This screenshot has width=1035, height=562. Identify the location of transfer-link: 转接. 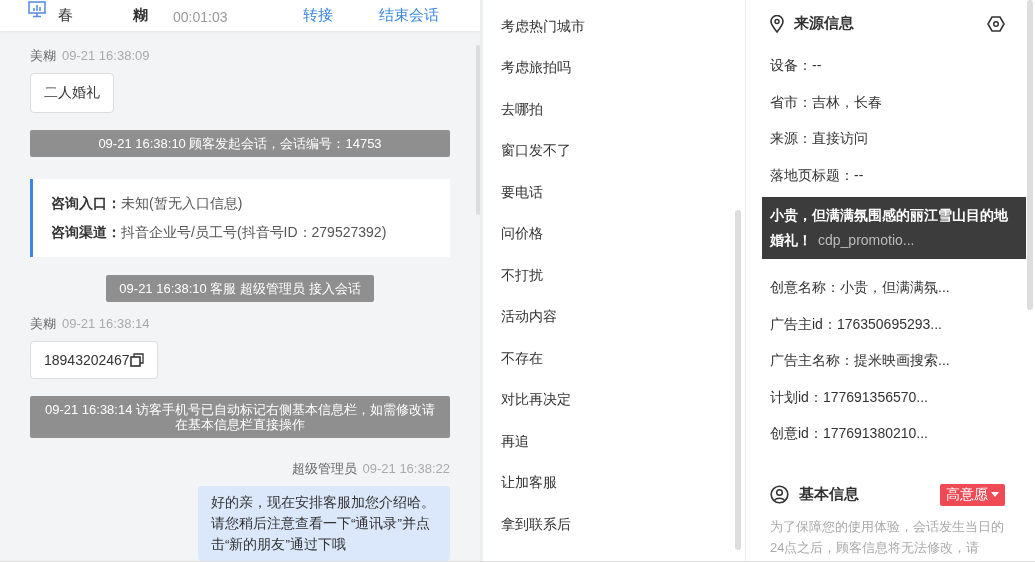
(341, 15).